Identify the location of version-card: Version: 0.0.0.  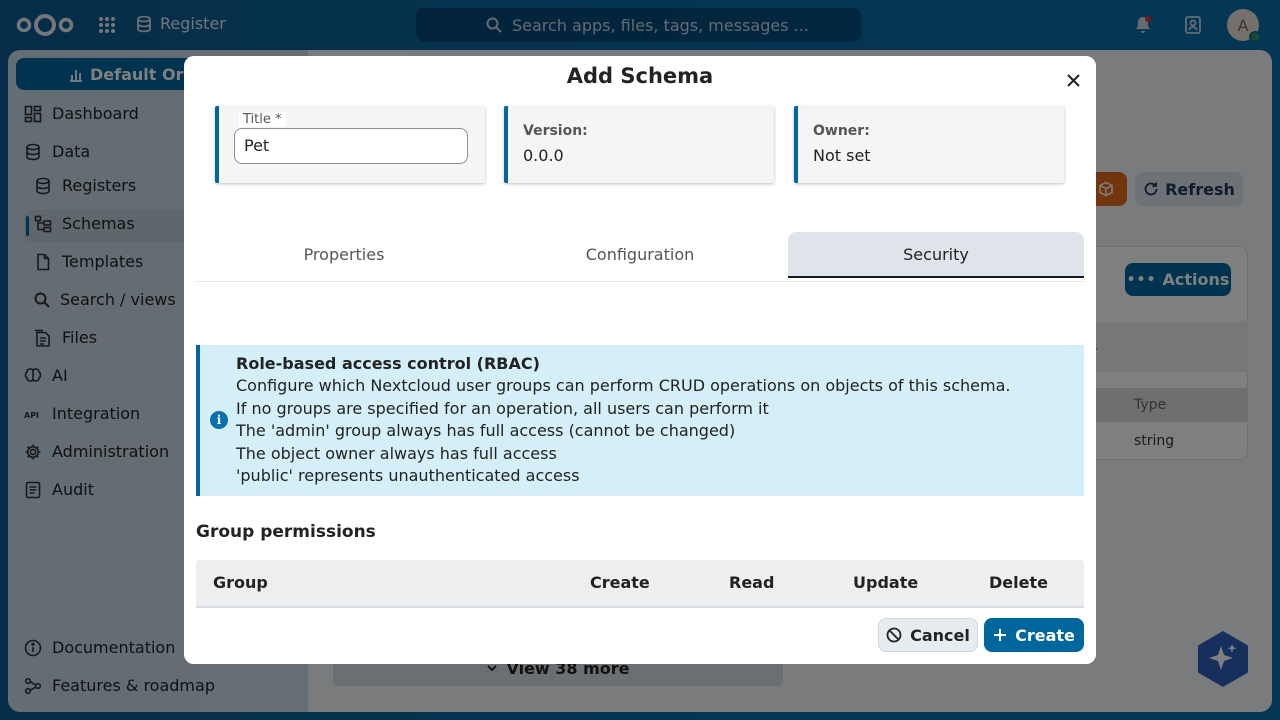
(639, 144).